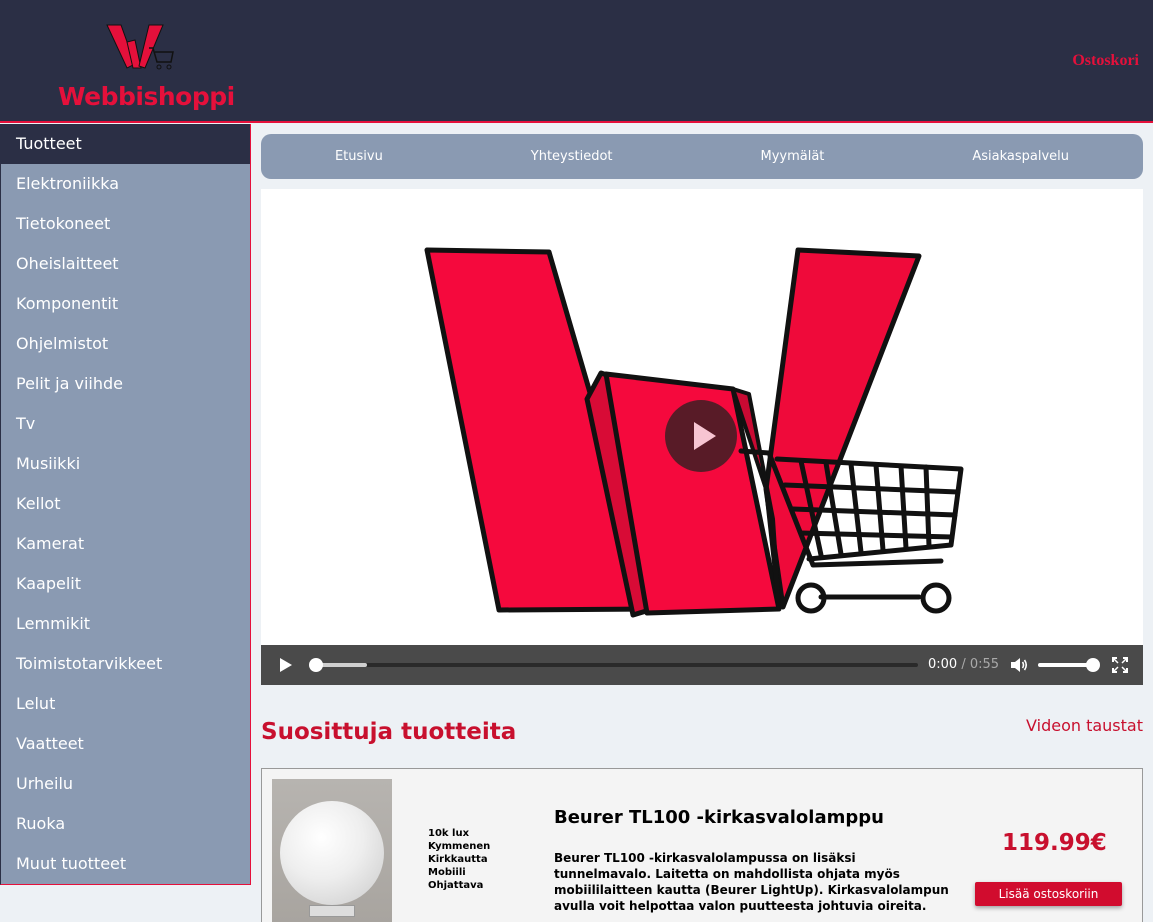 The height and width of the screenshot is (922, 1153). What do you see at coordinates (389, 732) in the screenshot?
I see `section-title: Suosittuja tuotteita` at bounding box center [389, 732].